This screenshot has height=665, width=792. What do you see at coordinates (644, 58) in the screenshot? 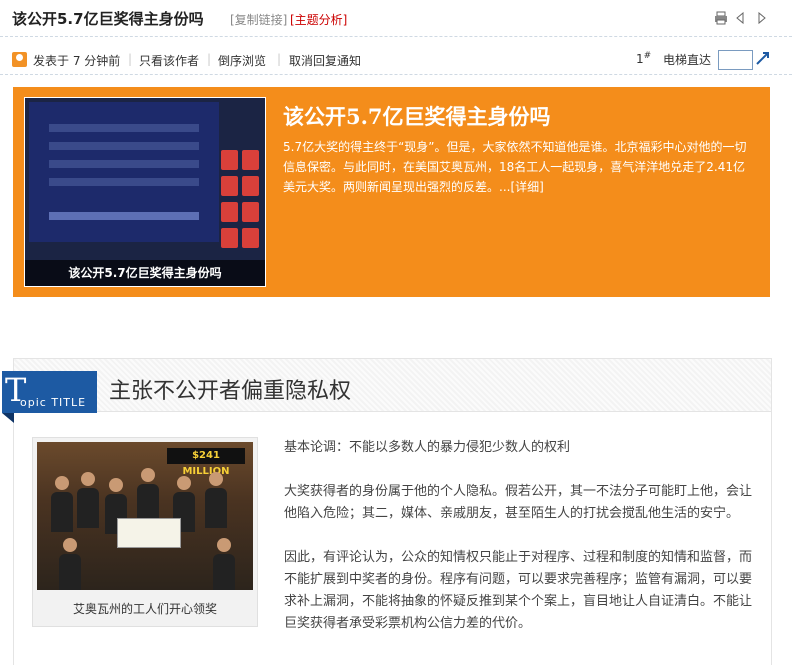
I see `floor-number: 1#` at bounding box center [644, 58].